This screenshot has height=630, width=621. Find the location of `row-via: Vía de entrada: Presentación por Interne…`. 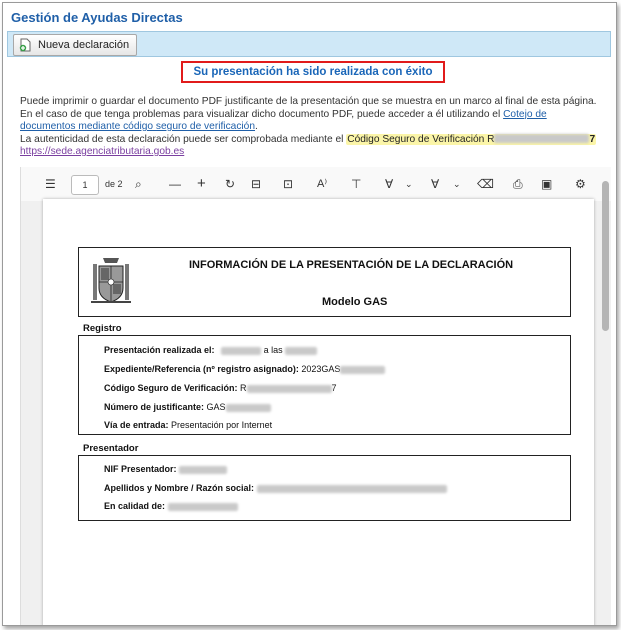

row-via: Vía de entrada: Presentación por Interne… is located at coordinates (188, 425).